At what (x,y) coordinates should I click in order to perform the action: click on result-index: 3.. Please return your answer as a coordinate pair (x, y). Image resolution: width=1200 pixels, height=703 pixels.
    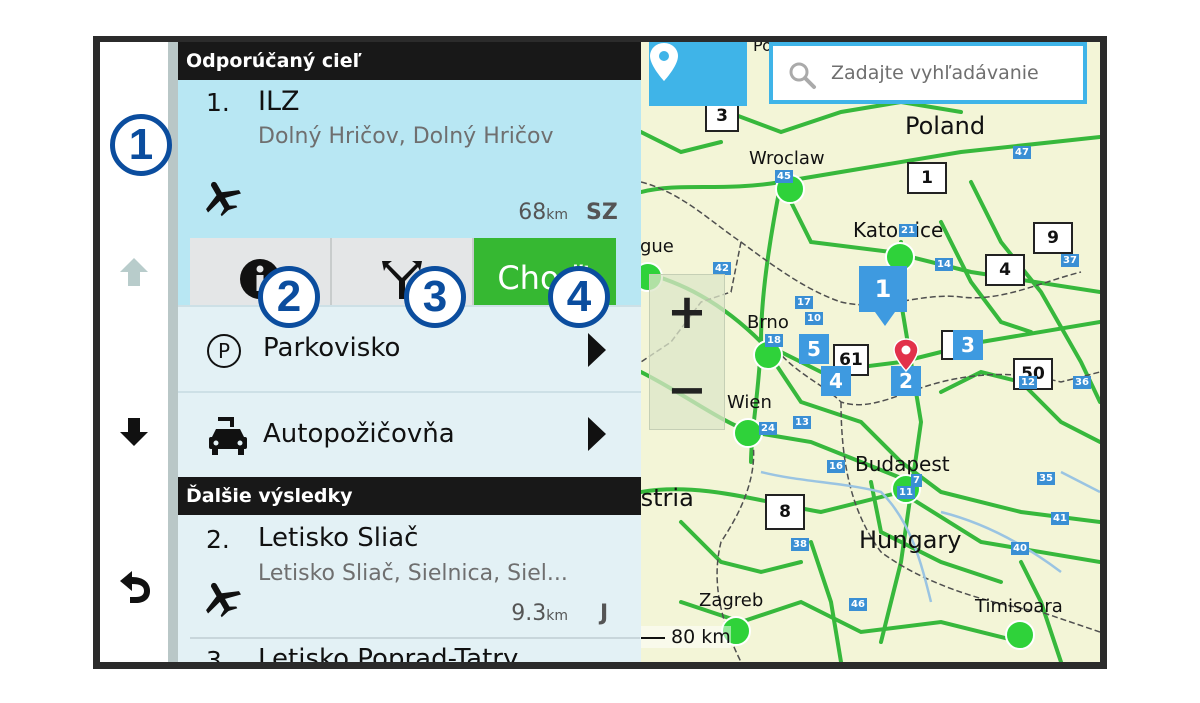
    Looking at the image, I should click on (218, 654).